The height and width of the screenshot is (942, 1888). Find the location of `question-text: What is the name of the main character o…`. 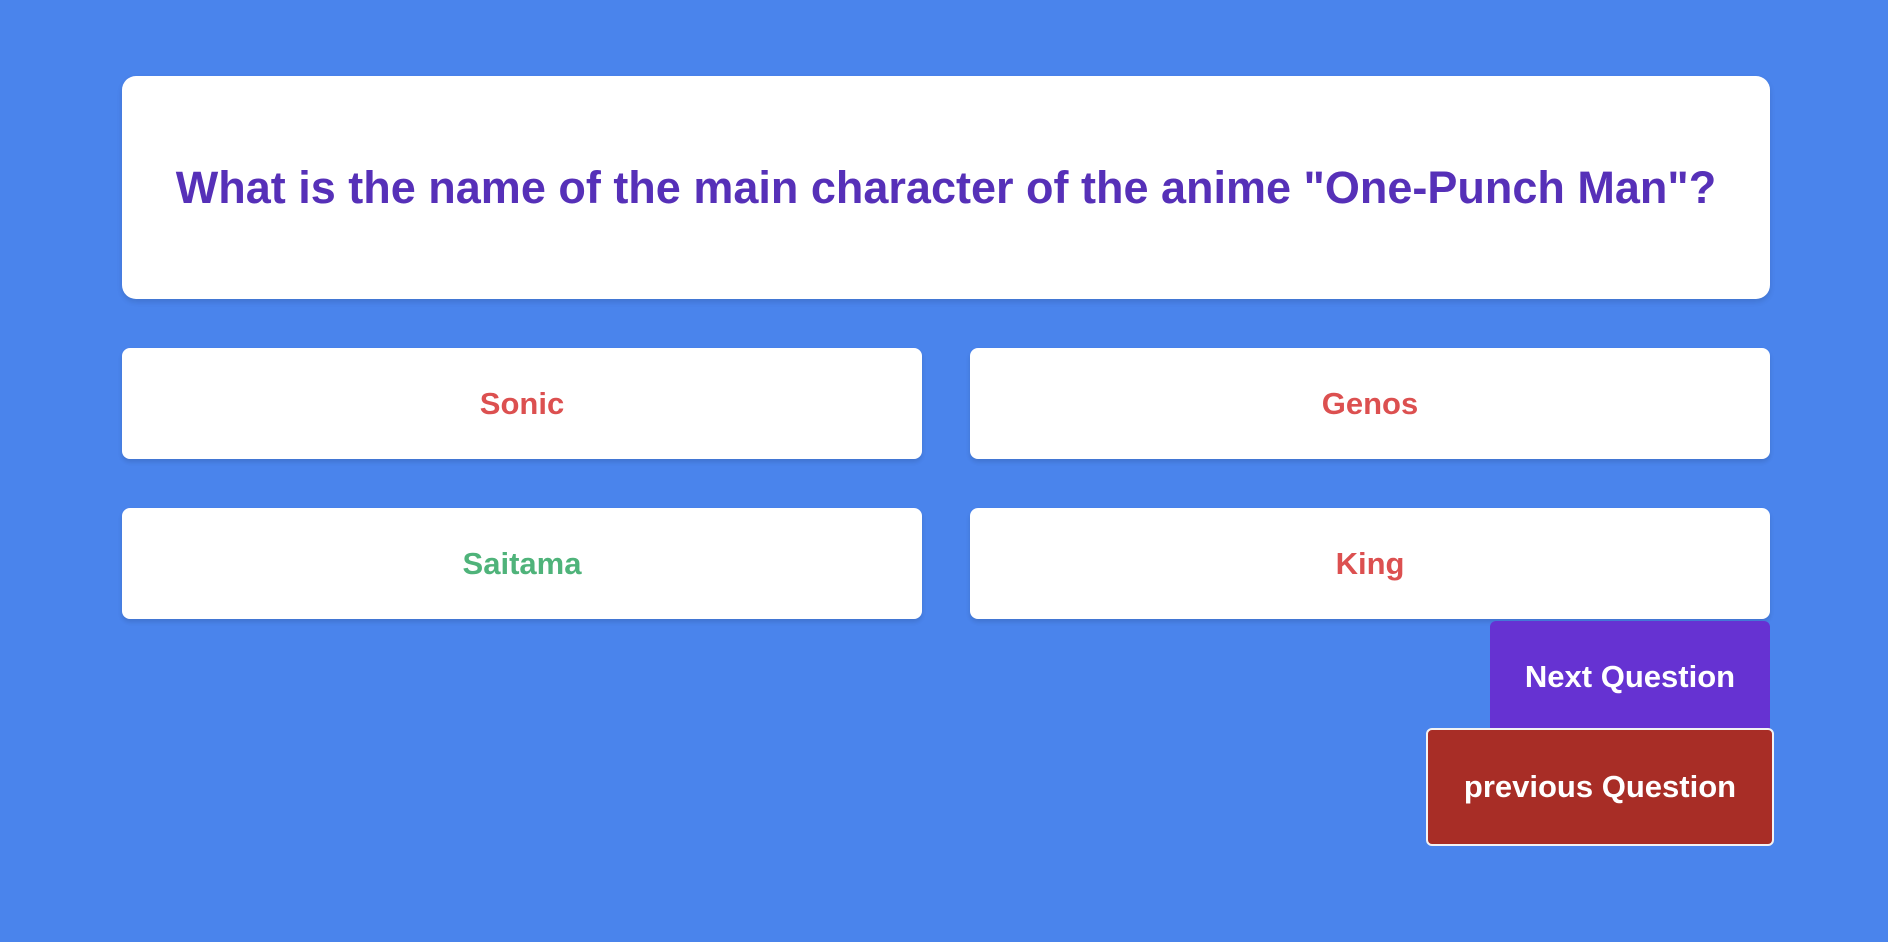

question-text: What is the name of the main character o… is located at coordinates (946, 187).